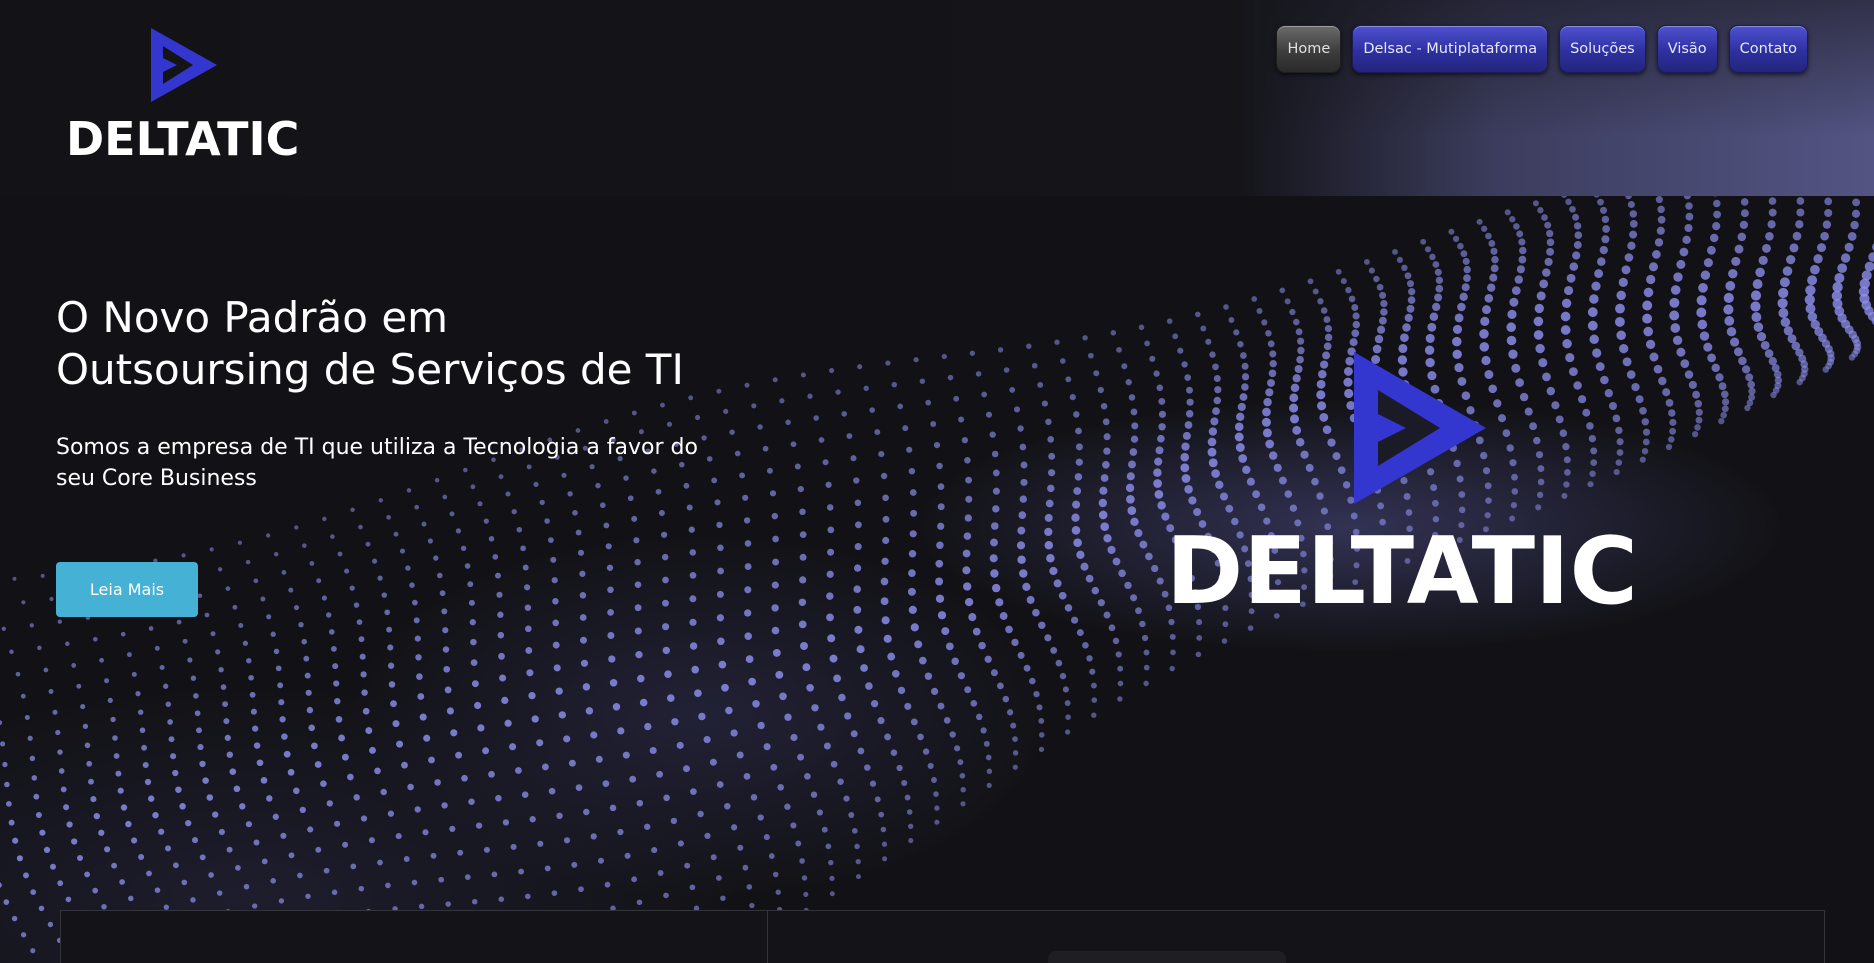  I want to click on logo-wordmark: DELTATIC, so click(183, 139).